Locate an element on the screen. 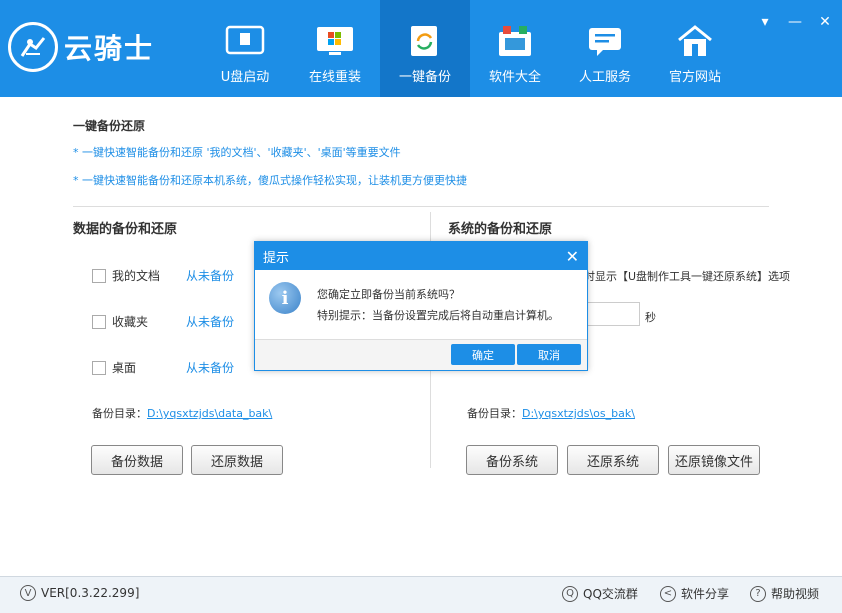 The height and width of the screenshot is (613, 842). backup-icon is located at coordinates (425, 41).